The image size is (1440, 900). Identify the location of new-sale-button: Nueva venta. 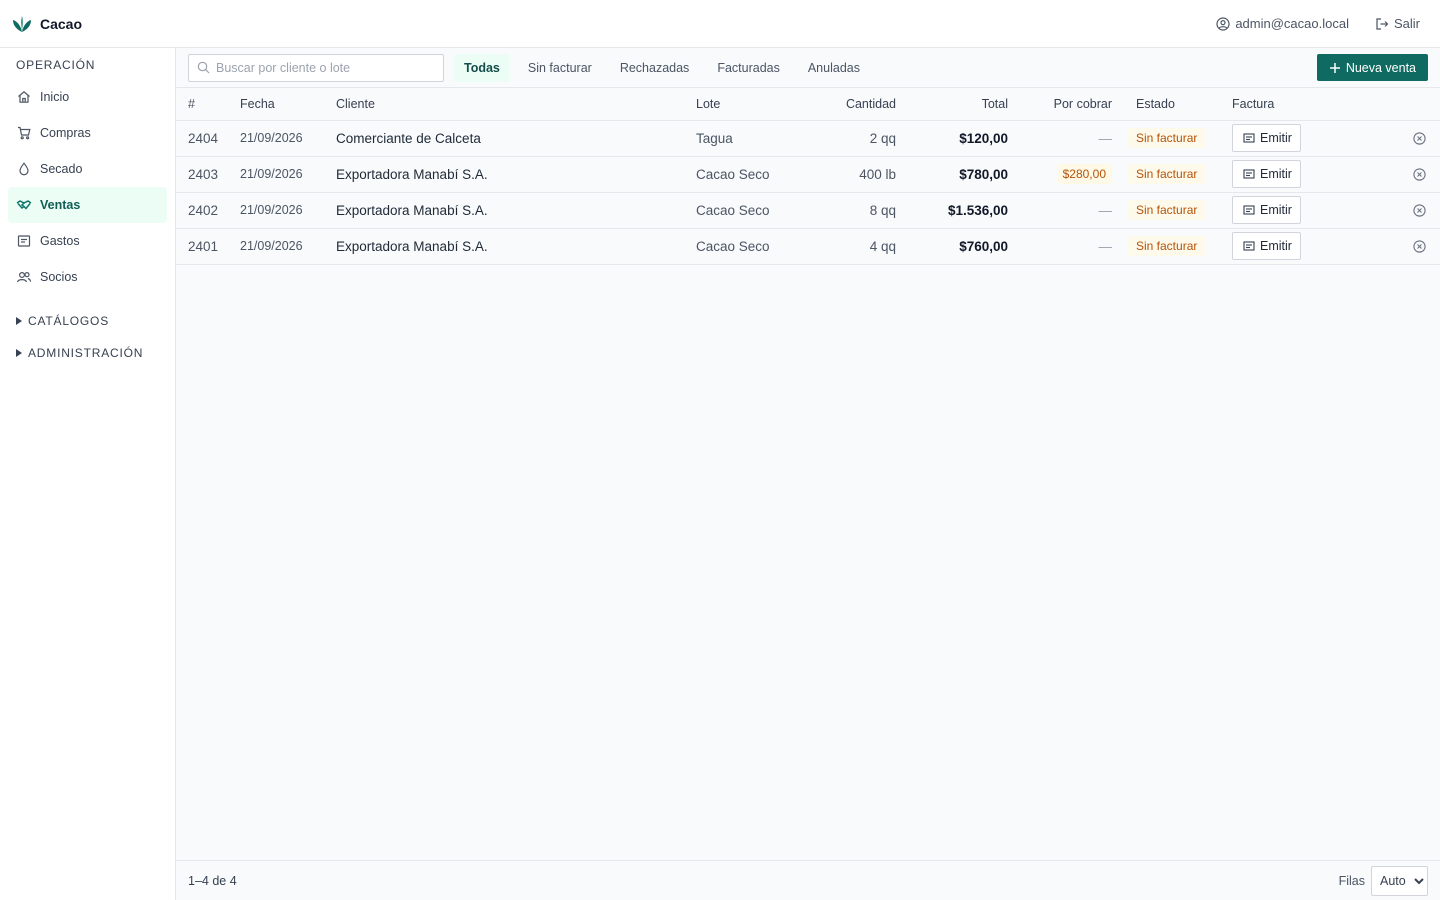
(1372, 67).